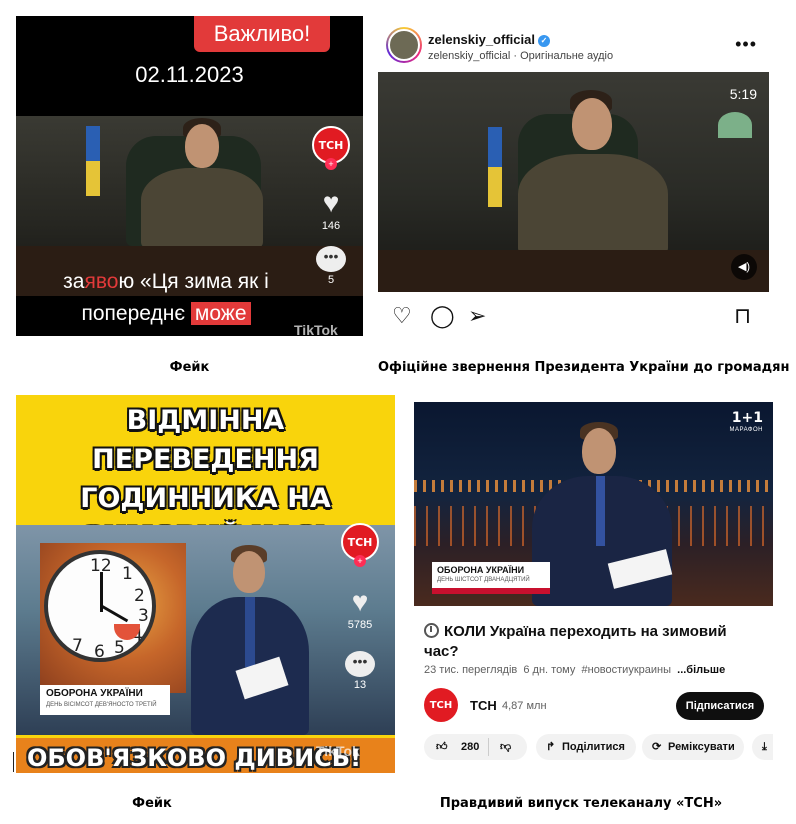  I want to click on more-options-icon: •••, so click(746, 44).